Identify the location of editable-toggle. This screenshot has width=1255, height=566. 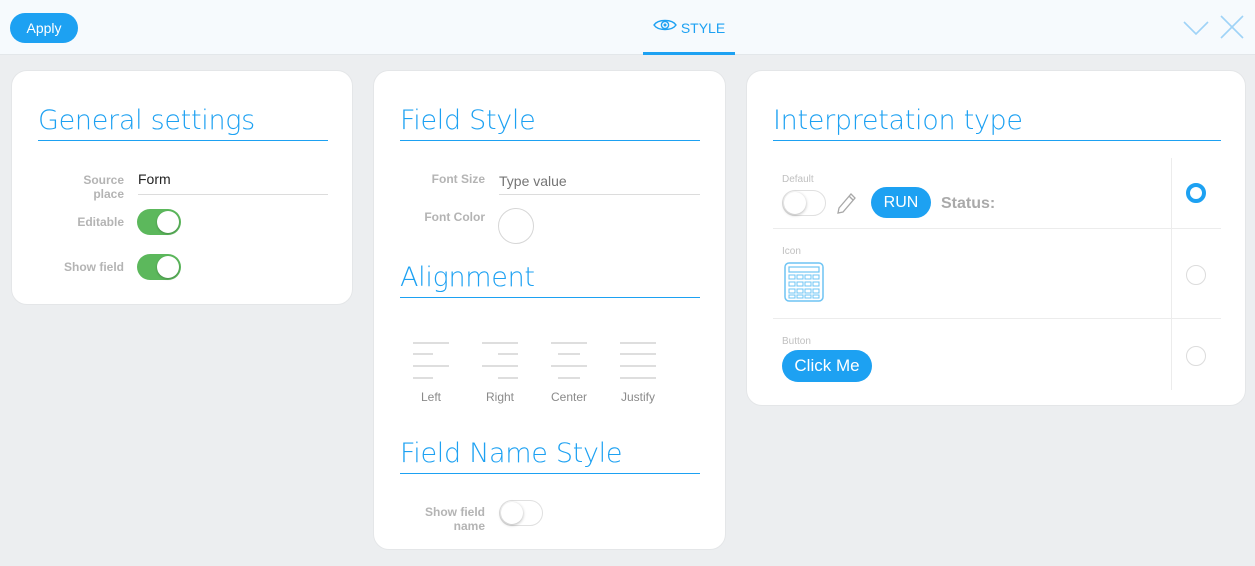
(159, 222).